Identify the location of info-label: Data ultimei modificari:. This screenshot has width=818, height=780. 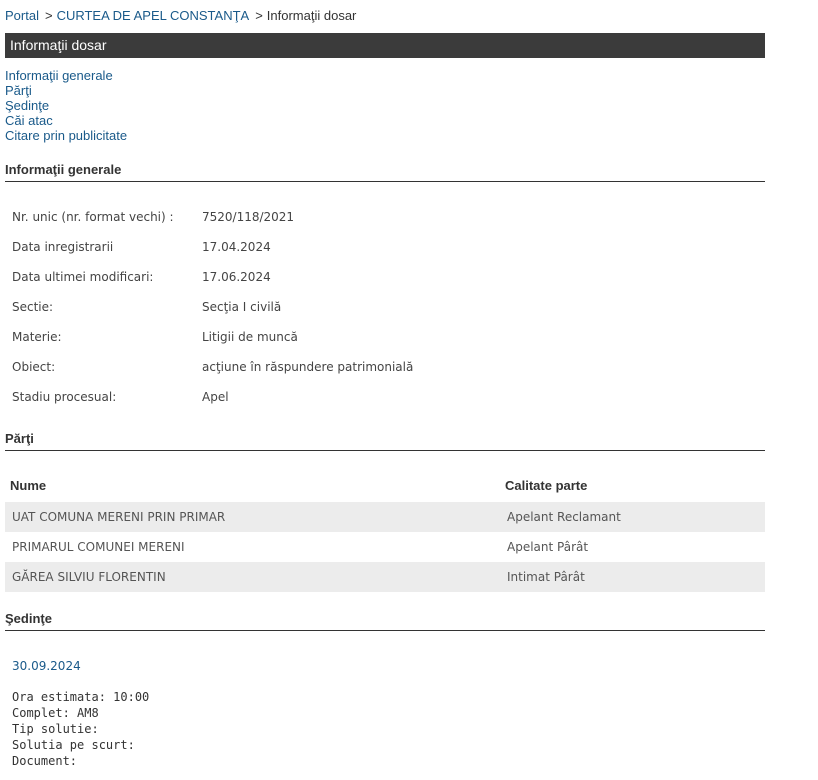
(83, 277).